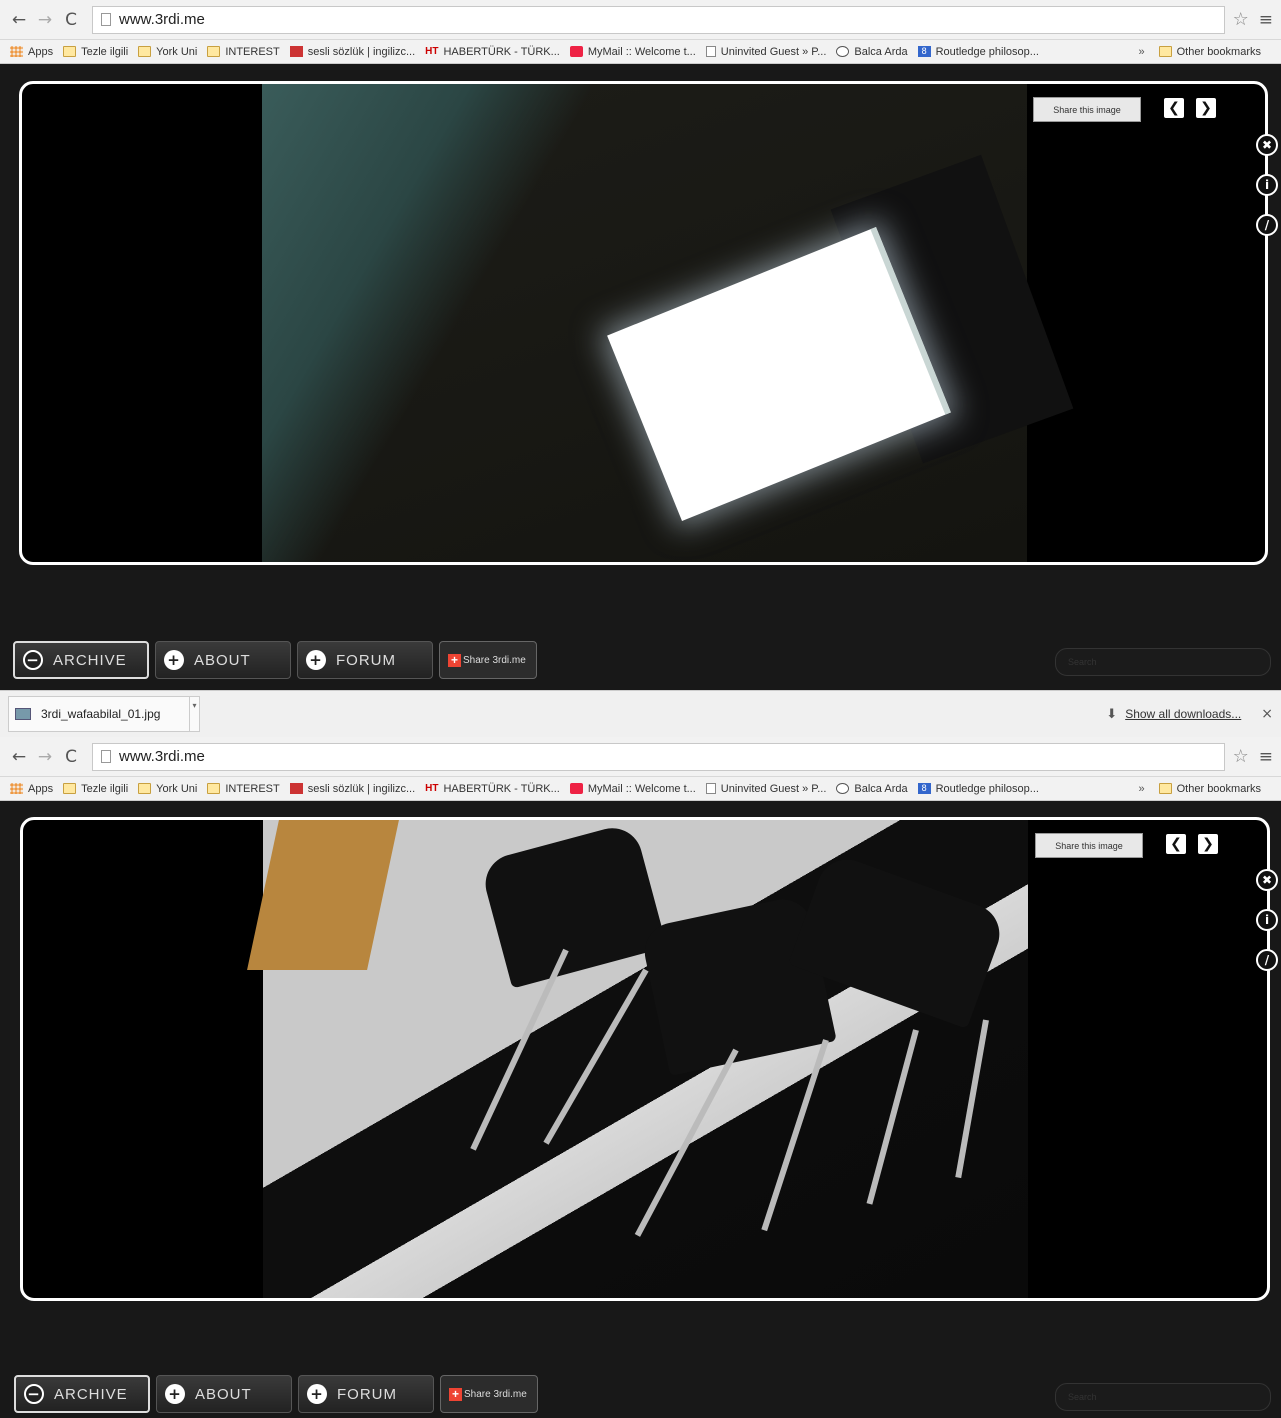 The width and height of the screenshot is (1281, 1418). Describe the element at coordinates (101, 714) in the screenshot. I see `download-filename: 3rdi_wafaabilal_01.jpg` at that location.